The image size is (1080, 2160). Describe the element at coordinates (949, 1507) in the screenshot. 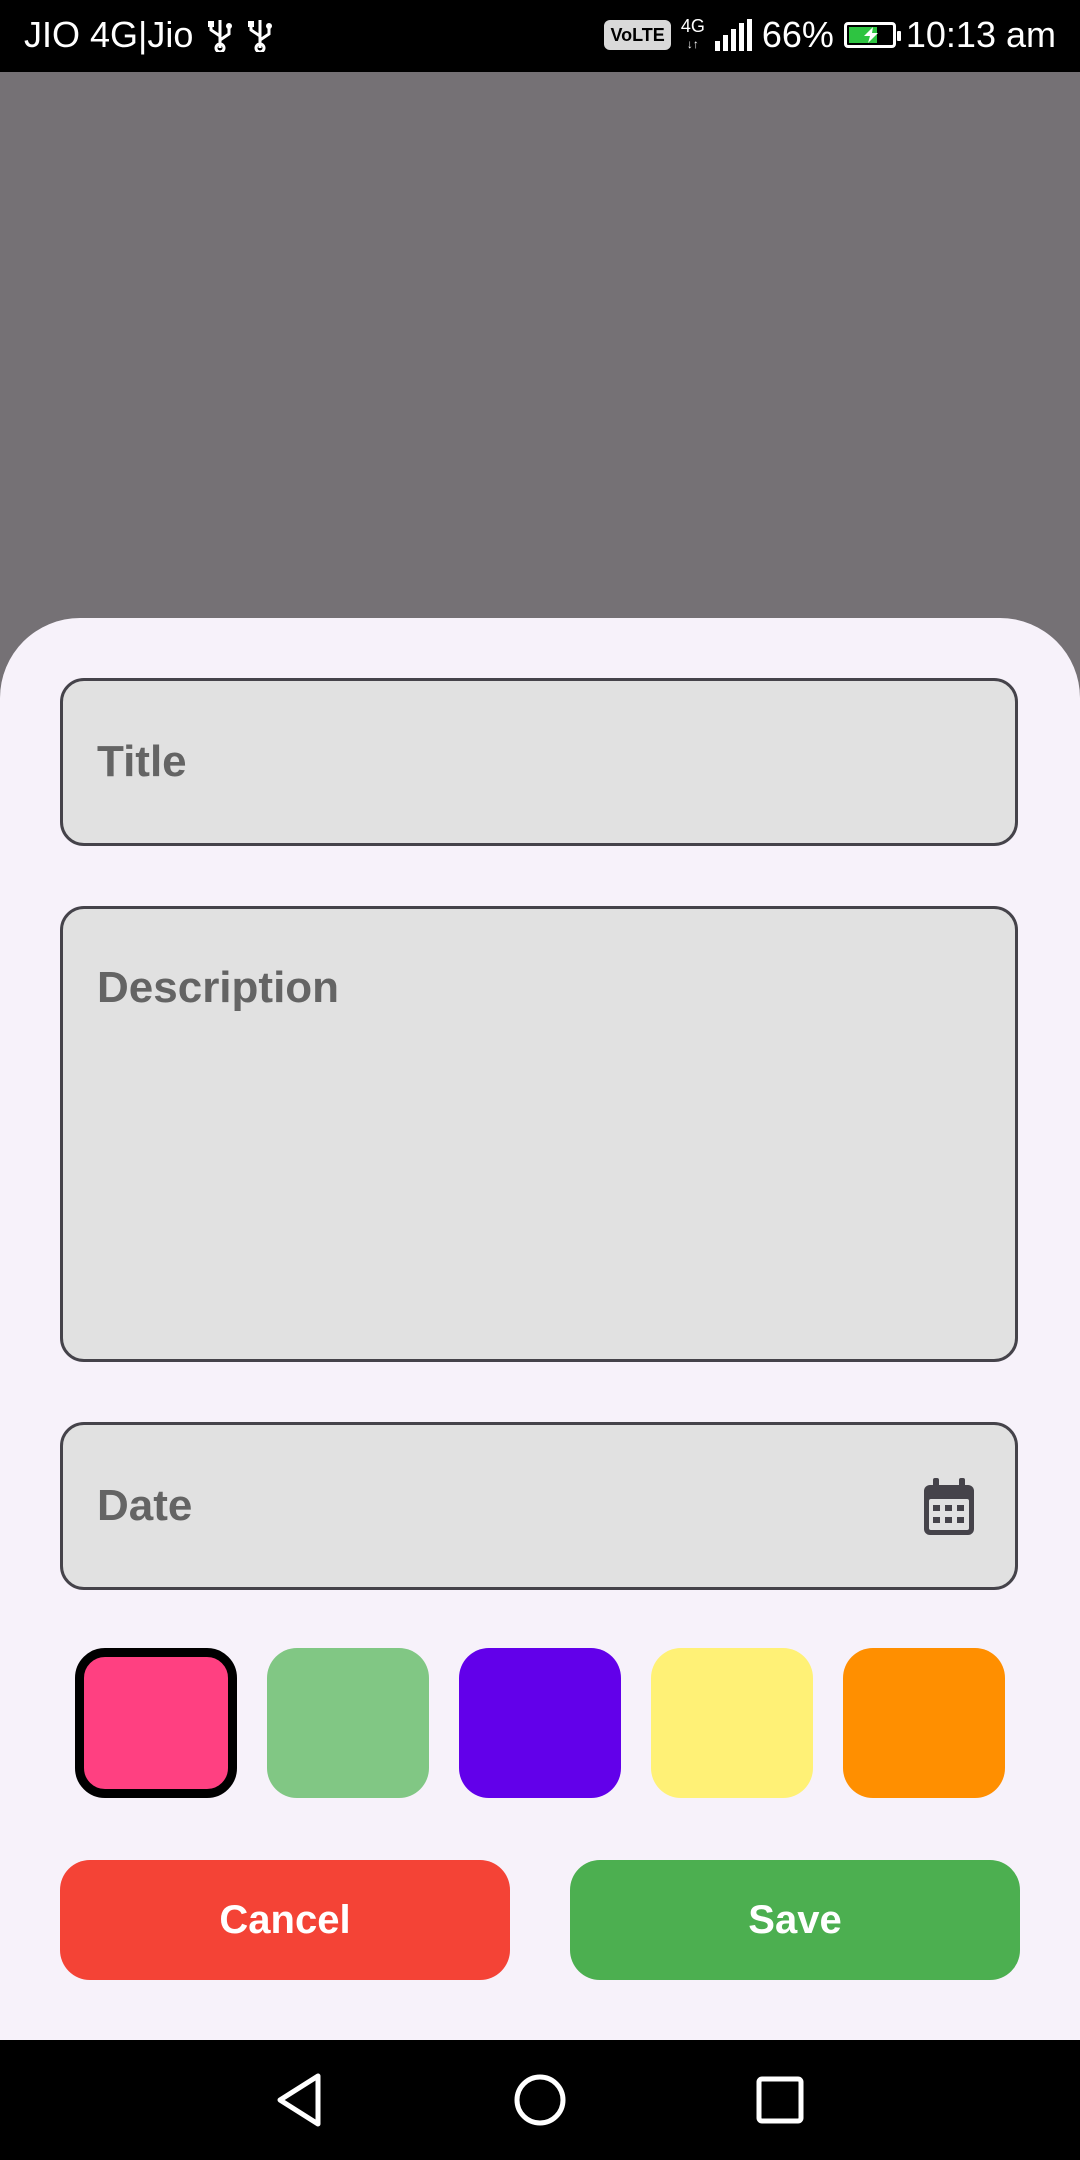

I see `calendar-icon` at that location.